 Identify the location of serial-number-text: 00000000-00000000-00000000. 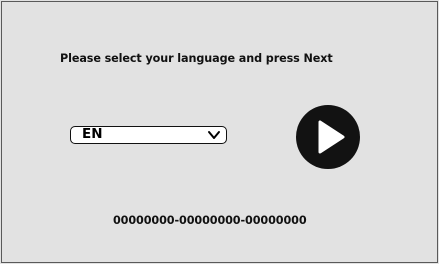
(210, 220).